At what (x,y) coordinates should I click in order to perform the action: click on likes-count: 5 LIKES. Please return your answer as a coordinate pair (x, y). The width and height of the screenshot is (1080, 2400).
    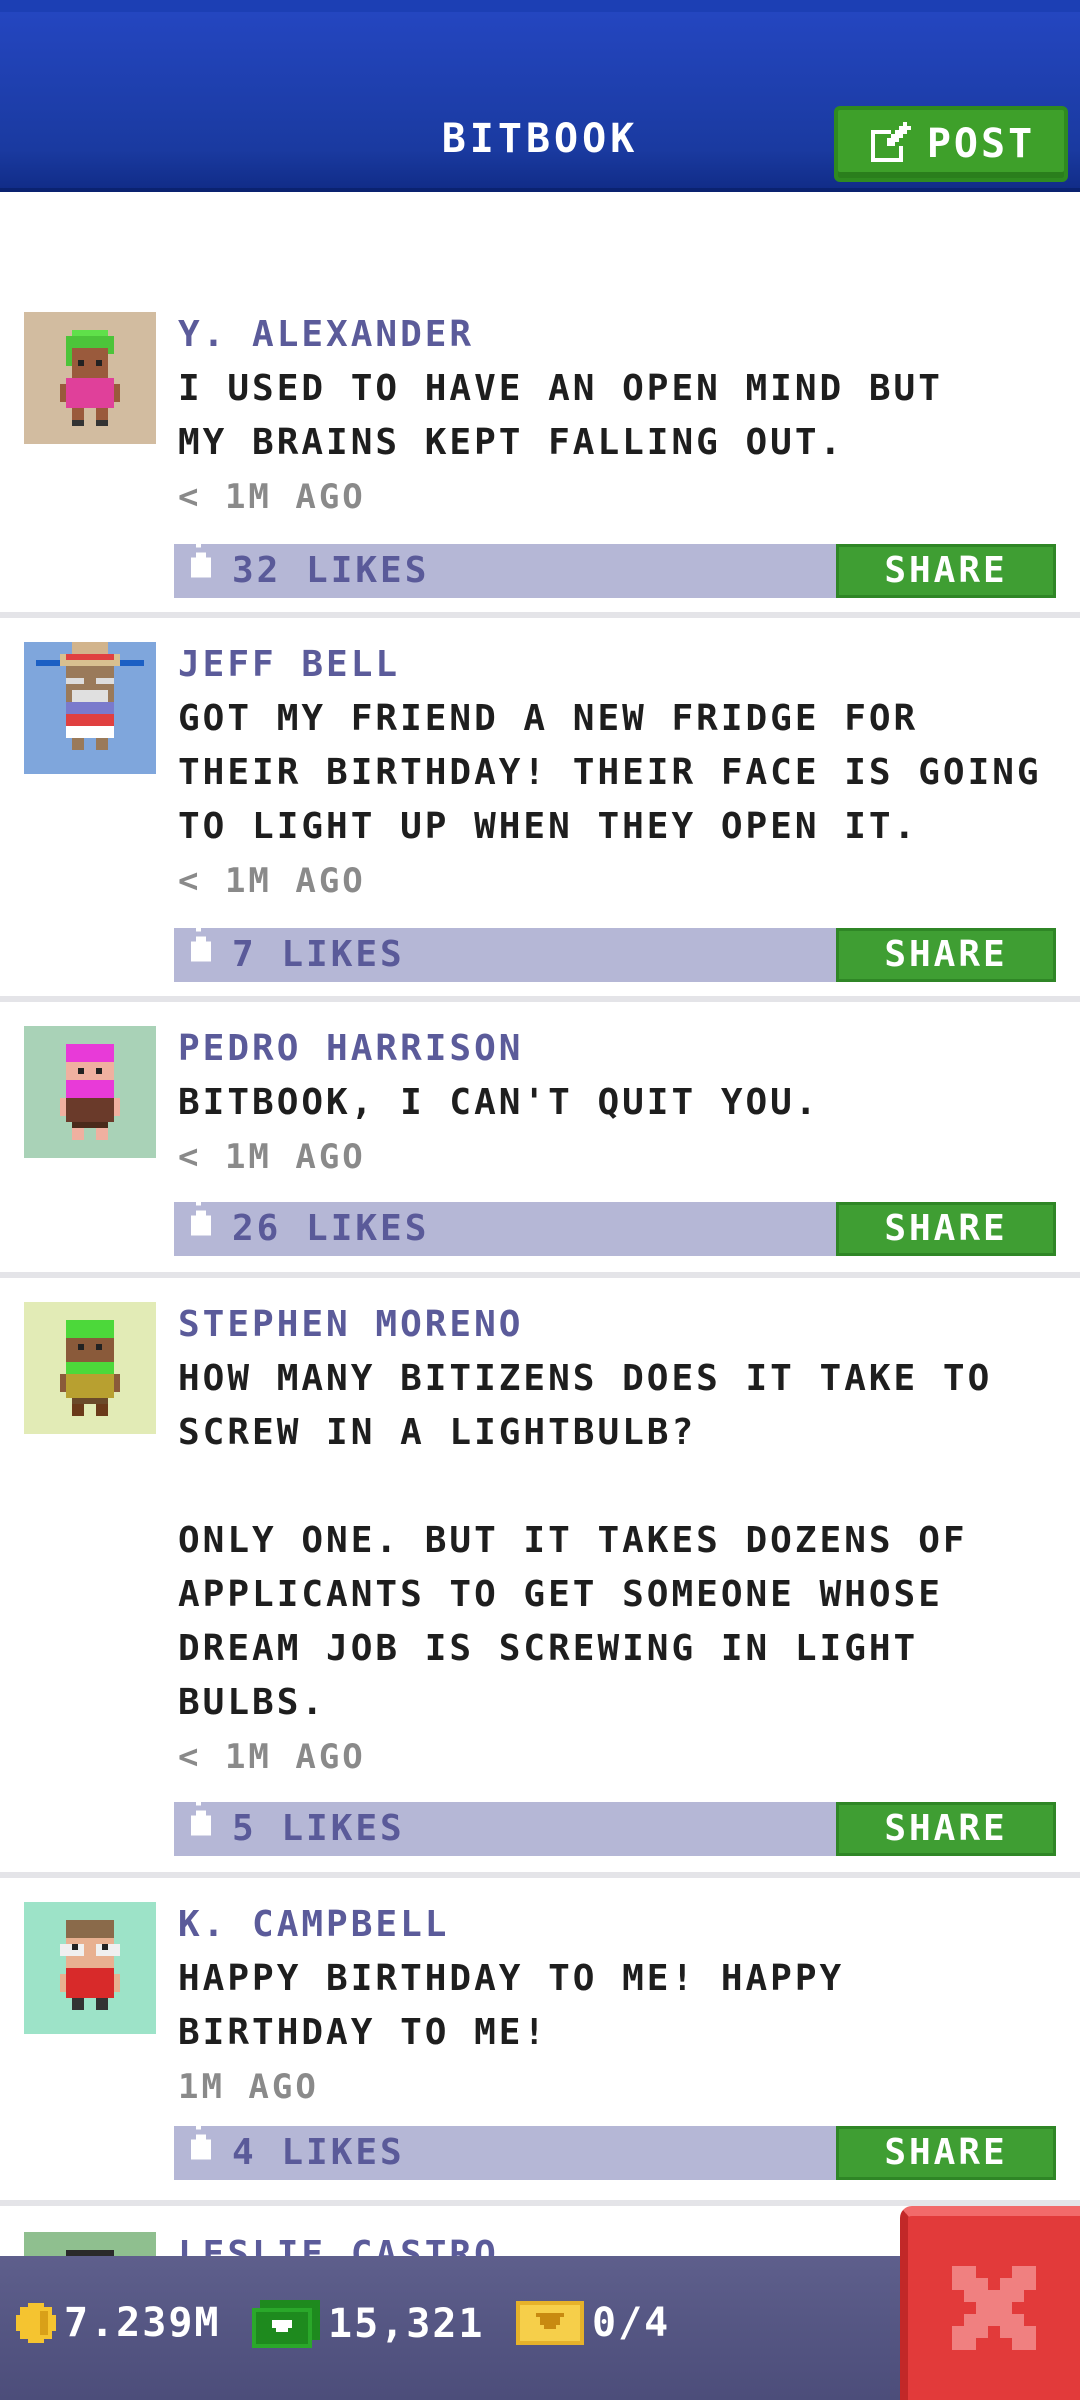
    Looking at the image, I should click on (318, 1828).